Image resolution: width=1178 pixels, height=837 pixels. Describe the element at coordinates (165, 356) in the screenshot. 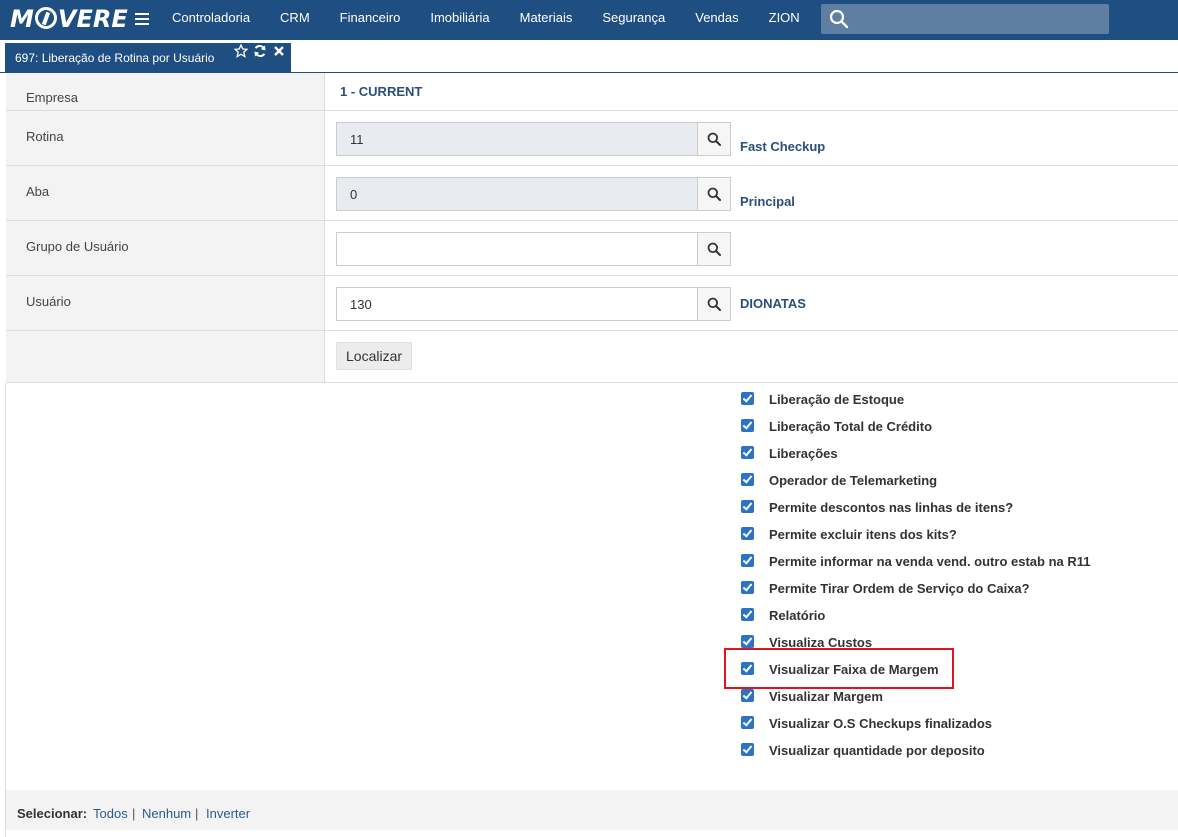

I see `label-empty` at that location.